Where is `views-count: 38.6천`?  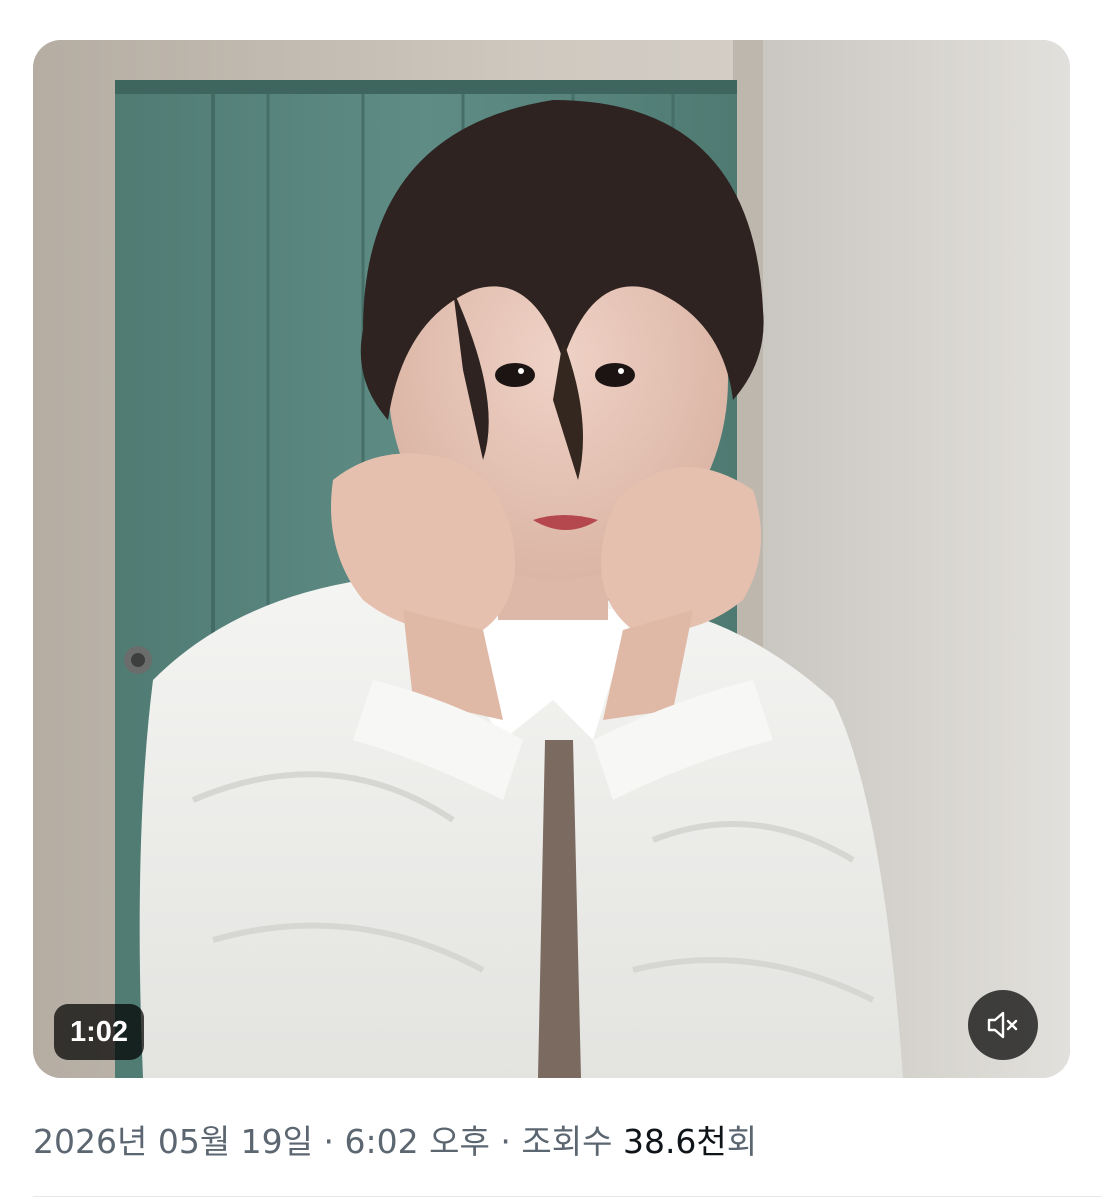
views-count: 38.6천 is located at coordinates (675, 1141).